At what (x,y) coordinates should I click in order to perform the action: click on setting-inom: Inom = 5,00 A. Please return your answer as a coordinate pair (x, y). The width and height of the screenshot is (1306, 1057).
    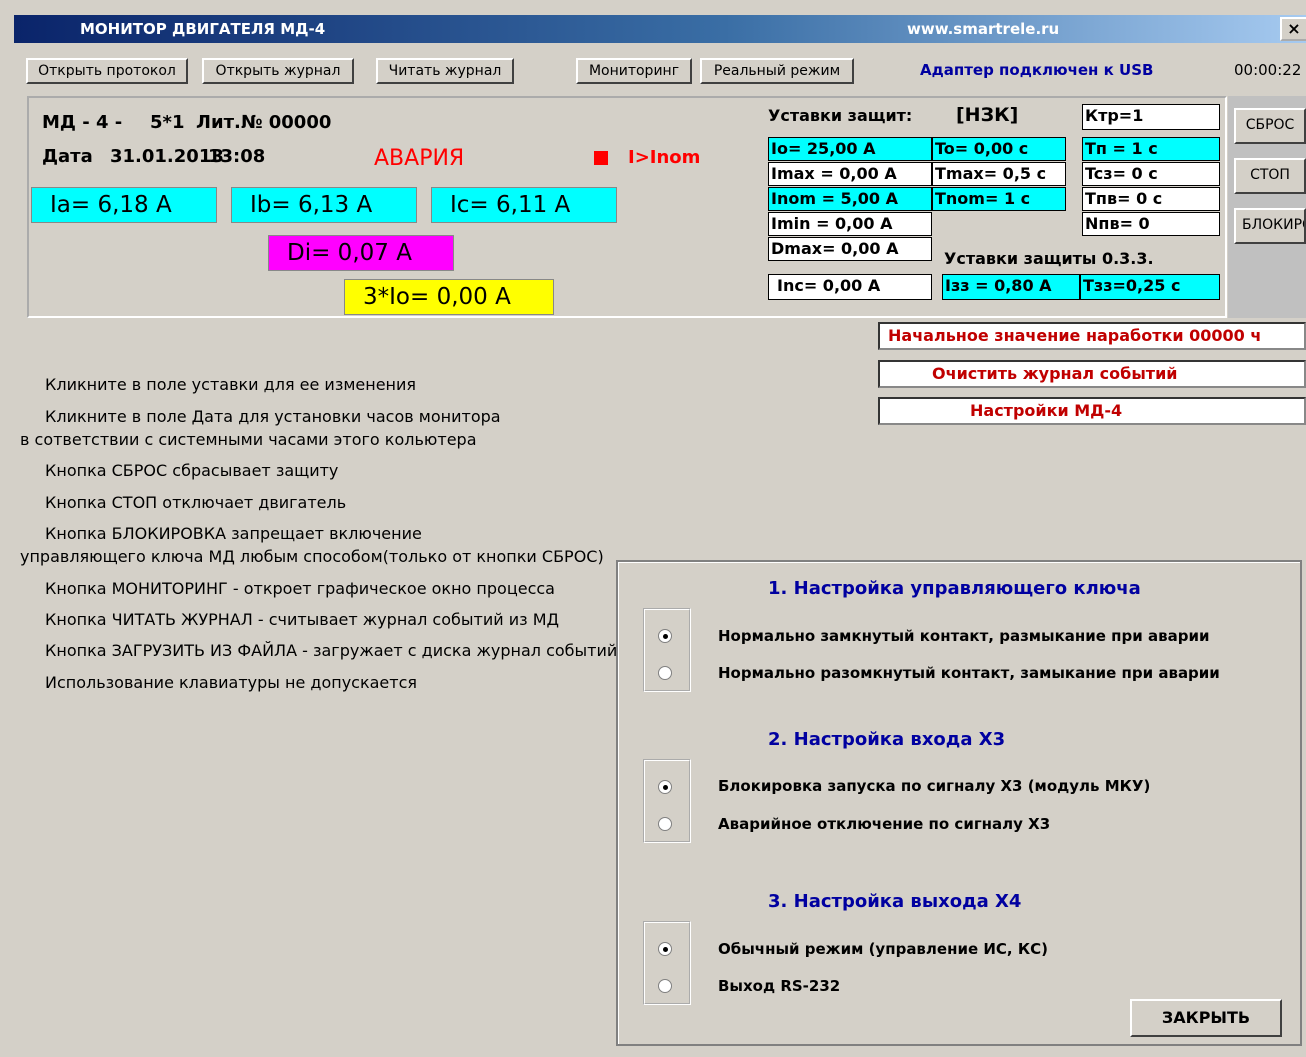
    Looking at the image, I should click on (850, 199).